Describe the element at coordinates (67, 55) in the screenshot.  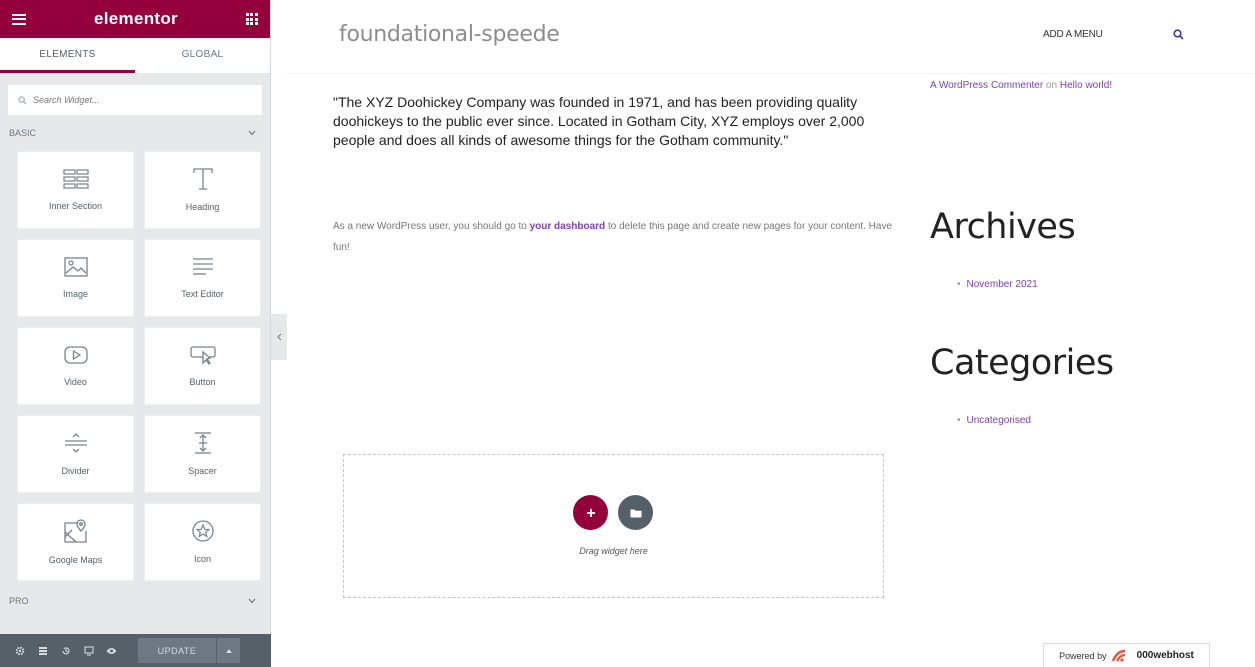
I see `tab-elements: ELEMENTS` at that location.